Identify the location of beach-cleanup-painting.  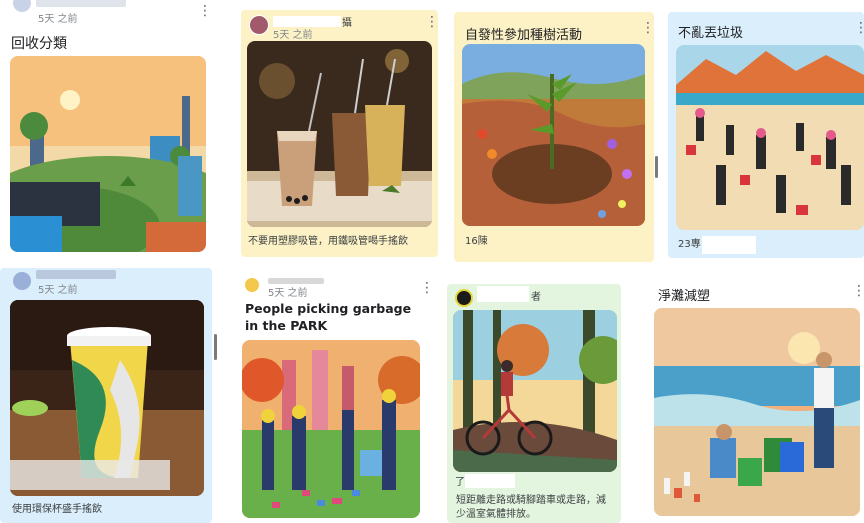
(770, 137).